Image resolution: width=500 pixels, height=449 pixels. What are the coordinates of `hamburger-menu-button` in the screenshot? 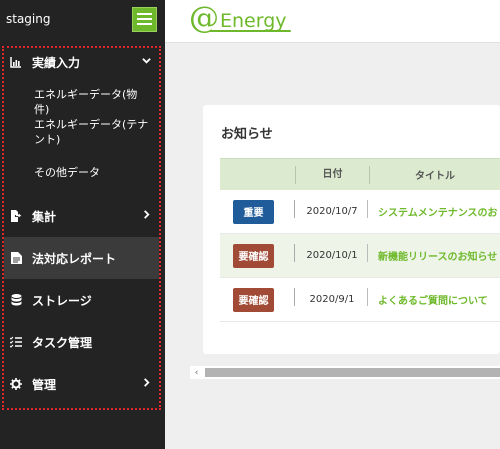 It's located at (144, 19).